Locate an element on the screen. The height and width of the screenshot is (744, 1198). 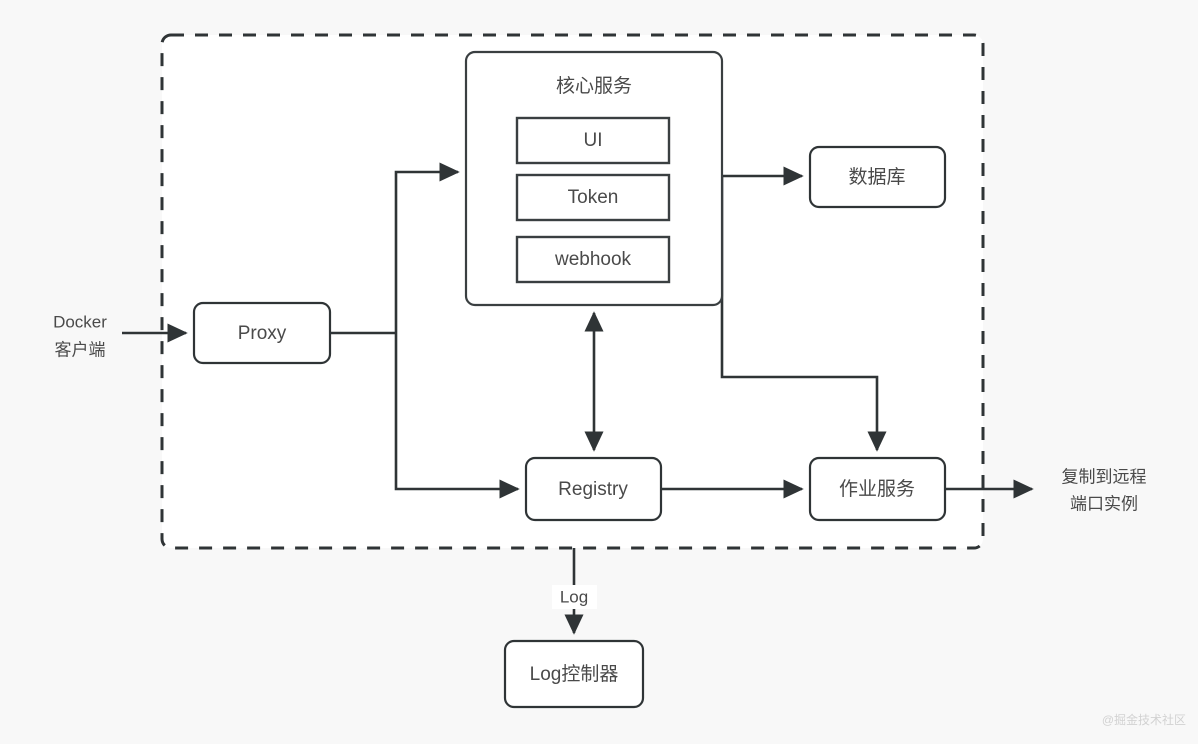
node-registry: Registry is located at coordinates (593, 489).